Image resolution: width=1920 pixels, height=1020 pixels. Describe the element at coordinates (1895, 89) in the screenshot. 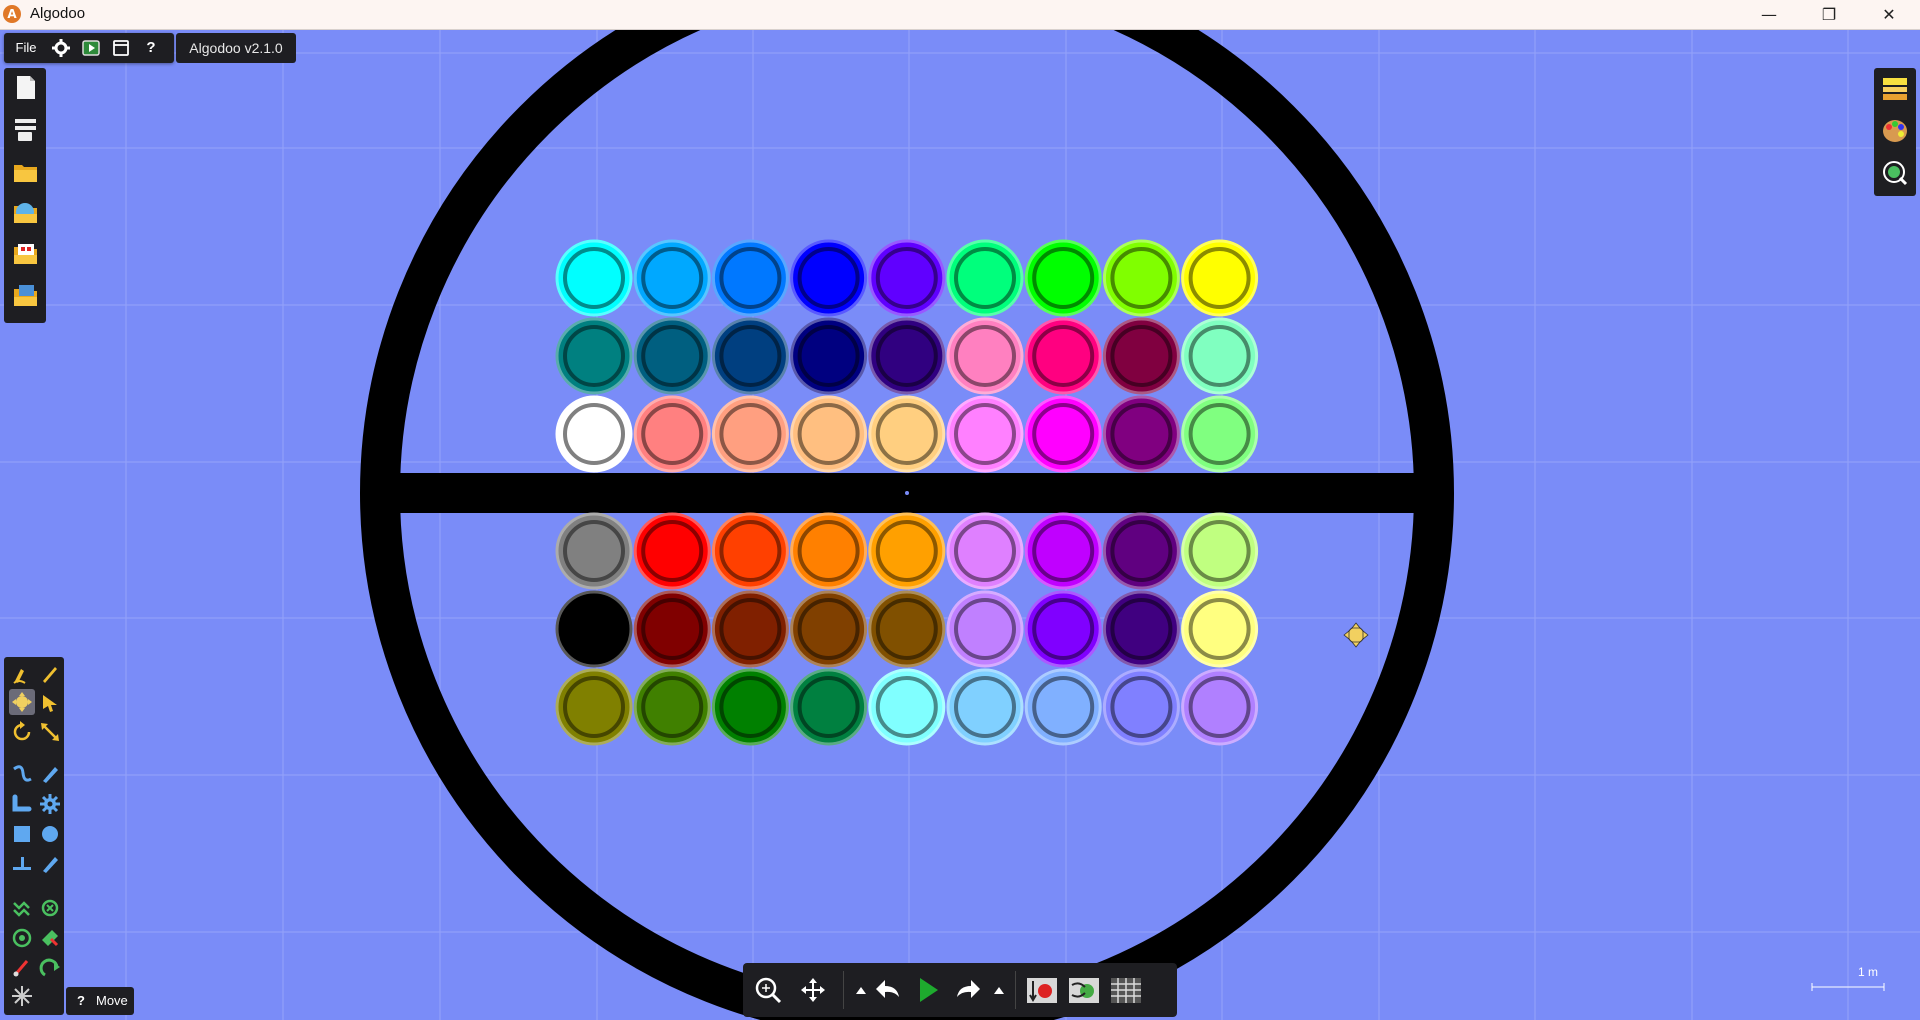

I see `background-icon` at that location.